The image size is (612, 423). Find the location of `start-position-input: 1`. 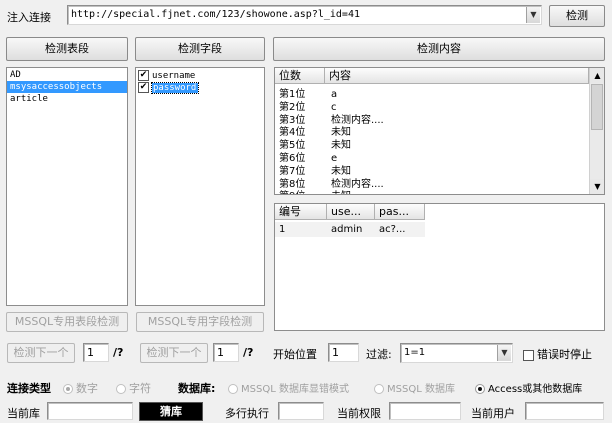

start-position-input: 1 is located at coordinates (343, 352).